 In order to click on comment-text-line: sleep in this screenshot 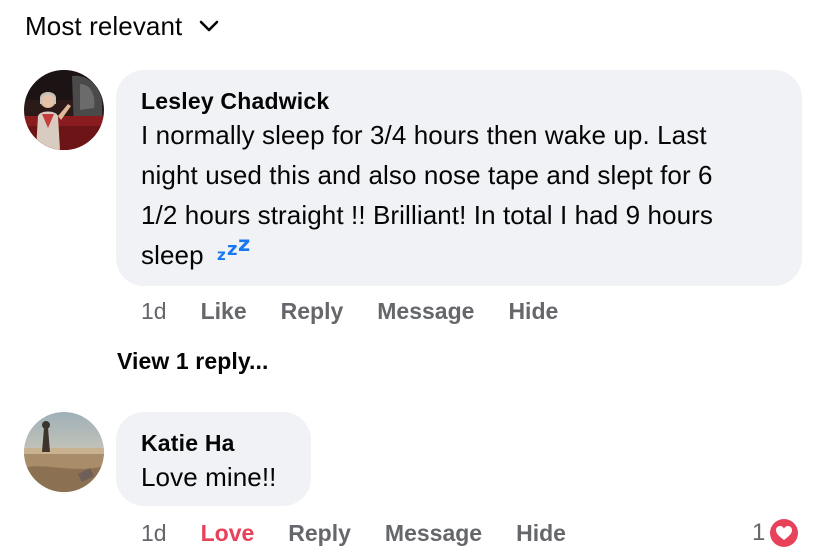, I will do `click(172, 255)`.